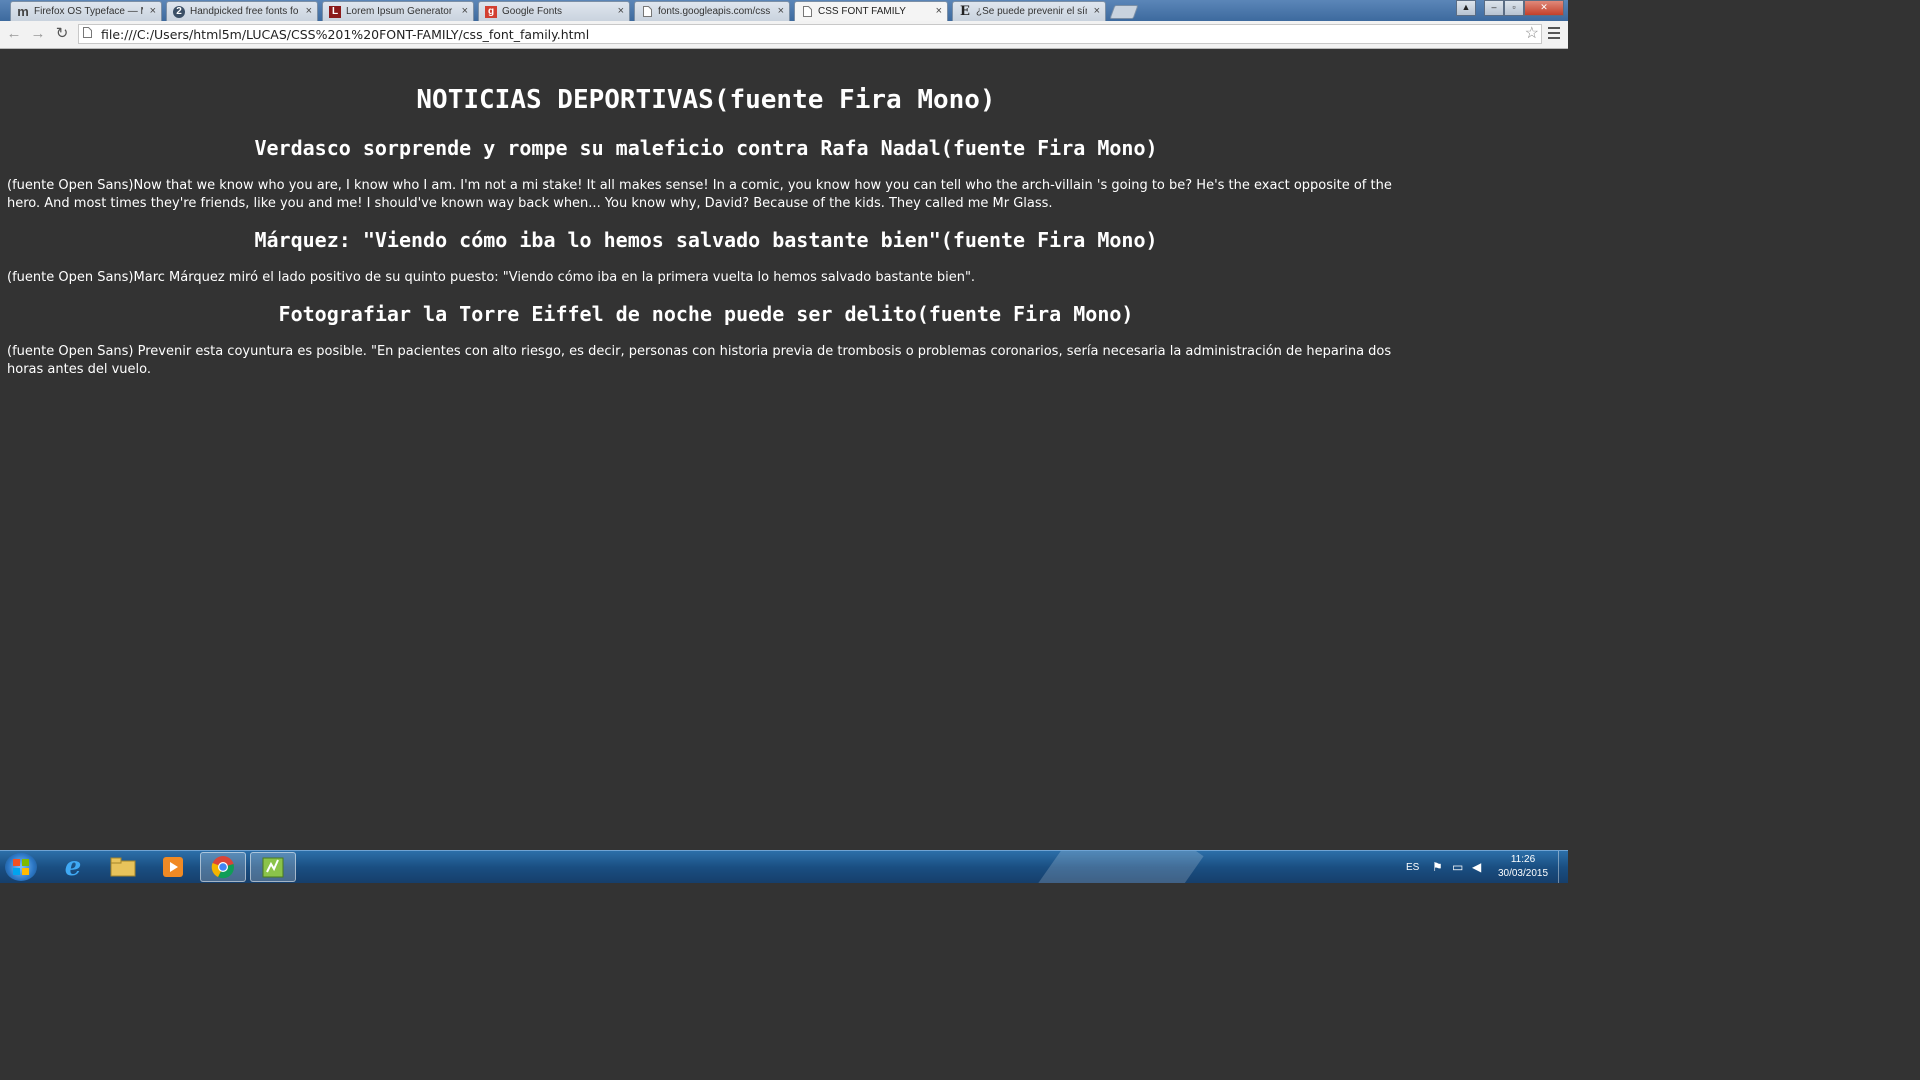 Image resolution: width=1920 pixels, height=1080 pixels. I want to click on tab-handpicked-fonts: 2 Handpicked free fonts for ×, so click(242, 11).